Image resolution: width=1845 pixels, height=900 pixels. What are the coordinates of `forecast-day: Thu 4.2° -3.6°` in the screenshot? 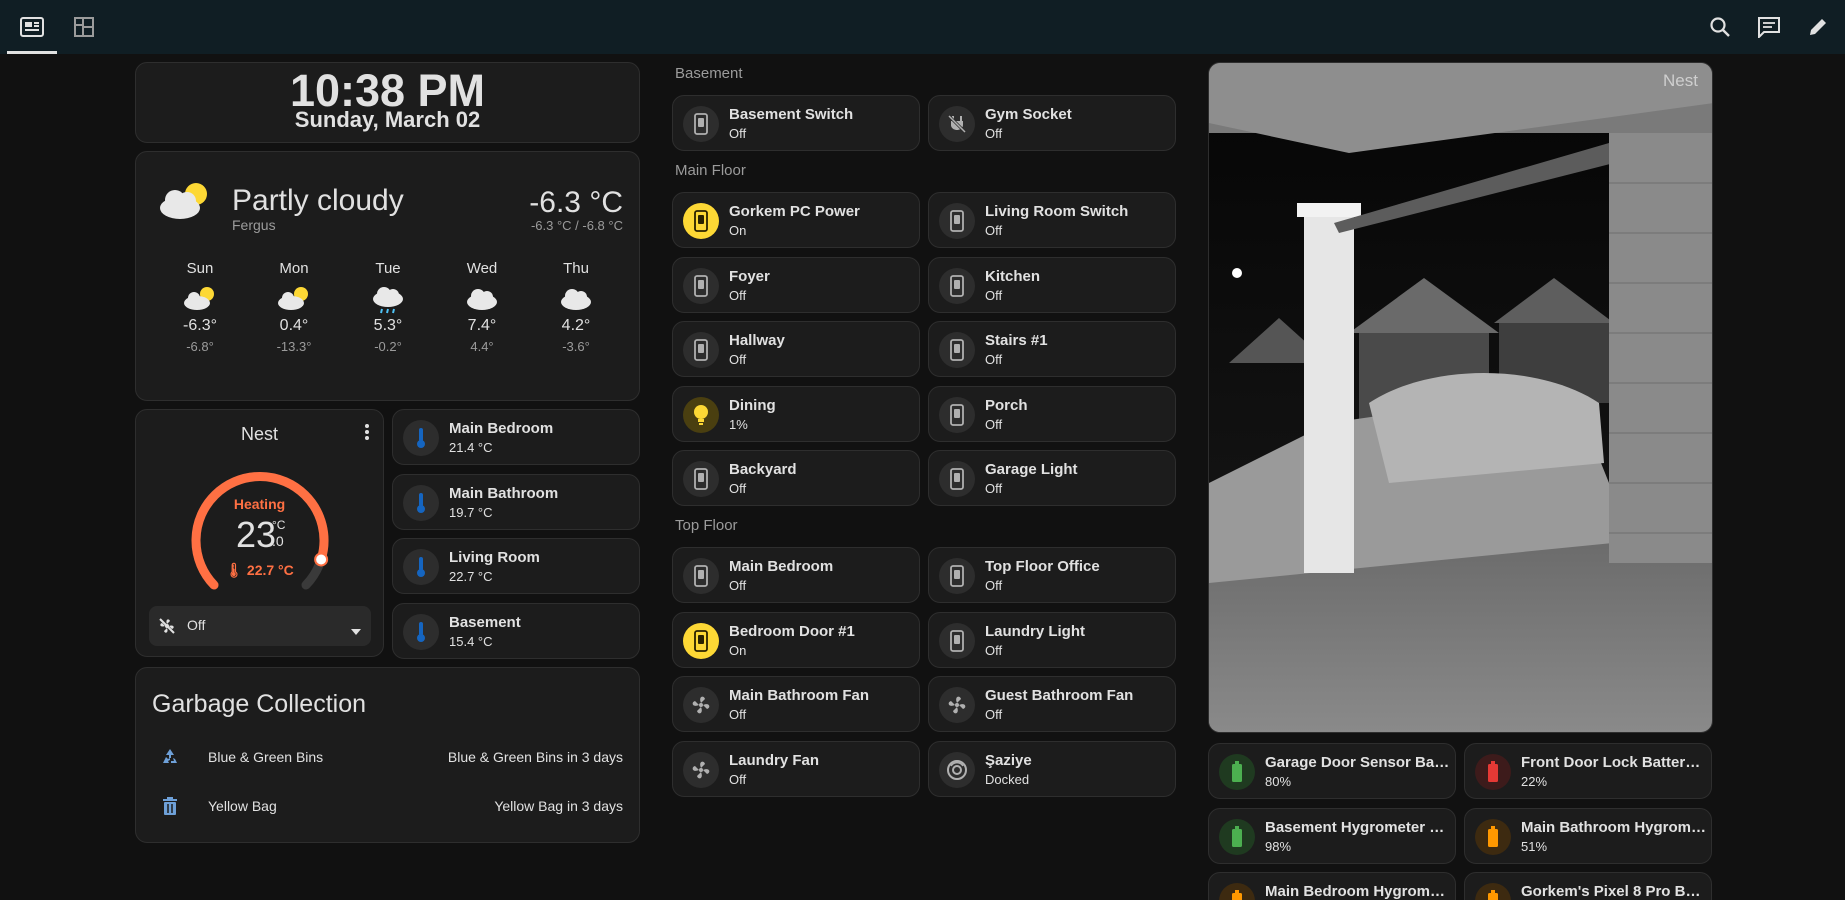 It's located at (576, 307).